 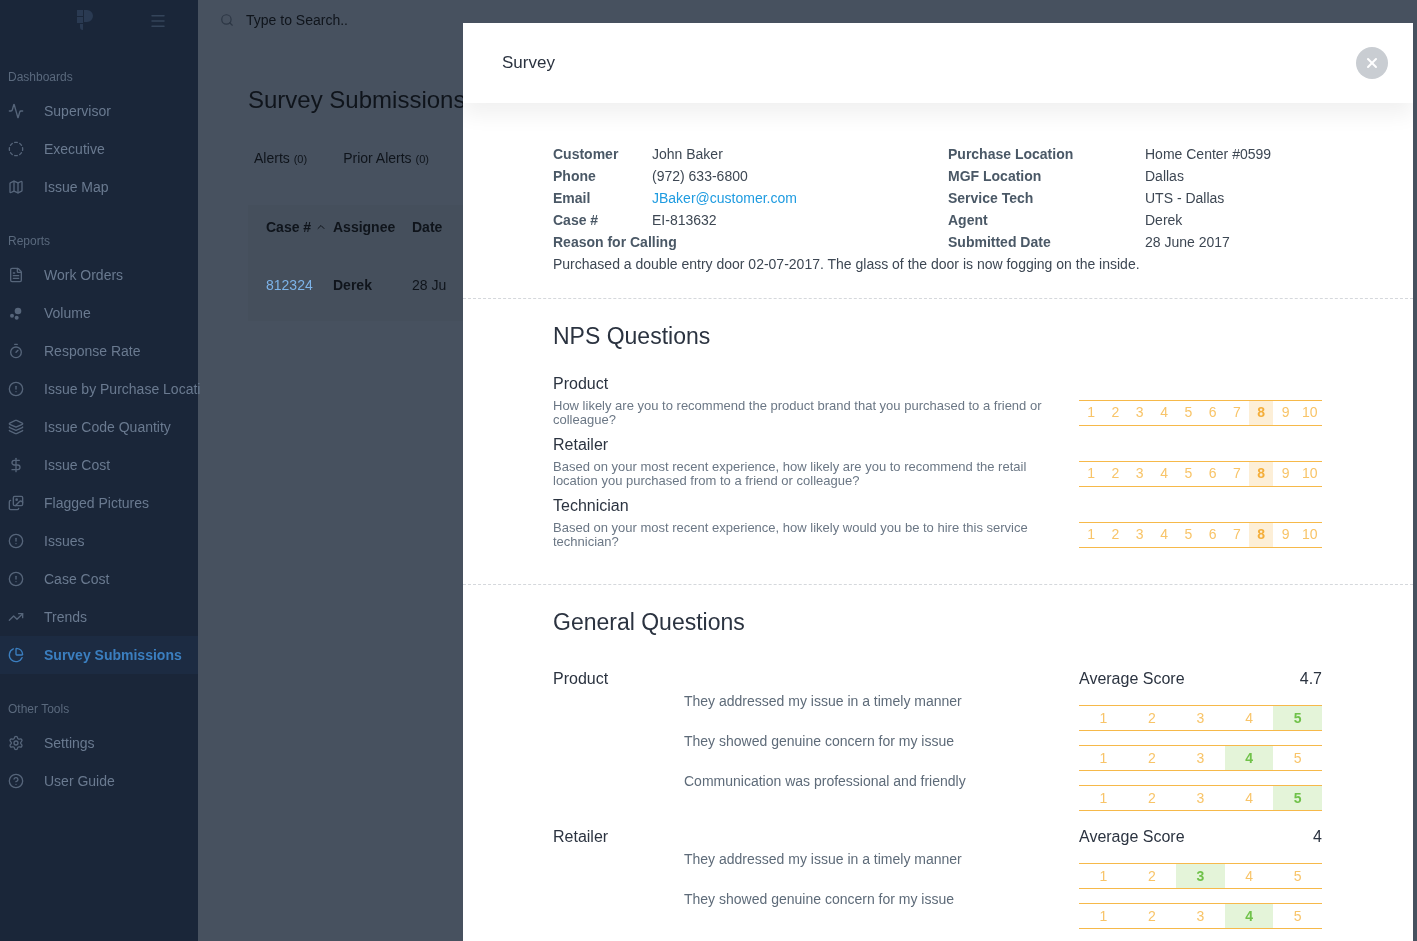 I want to click on sidebar-item: Volume, so click(x=99, y=313).